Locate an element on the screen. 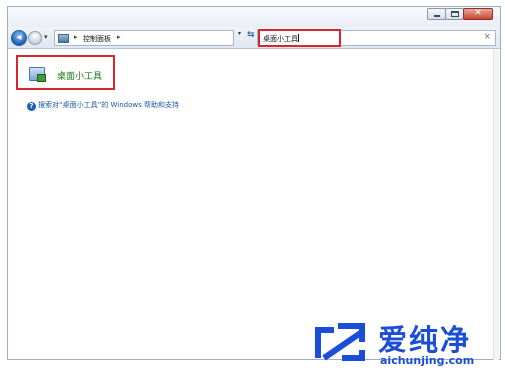 The width and height of the screenshot is (505, 374). watermark-logo-icon is located at coordinates (340, 342).